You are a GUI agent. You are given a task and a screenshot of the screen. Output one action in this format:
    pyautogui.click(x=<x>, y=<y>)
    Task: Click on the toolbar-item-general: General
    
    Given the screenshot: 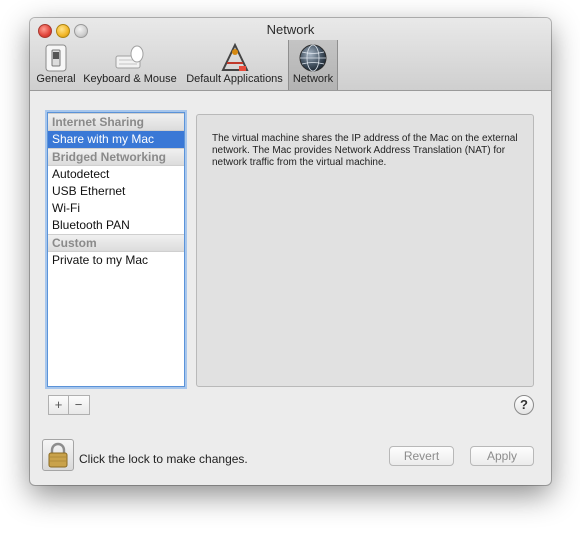 What is the action you would take?
    pyautogui.click(x=56, y=65)
    